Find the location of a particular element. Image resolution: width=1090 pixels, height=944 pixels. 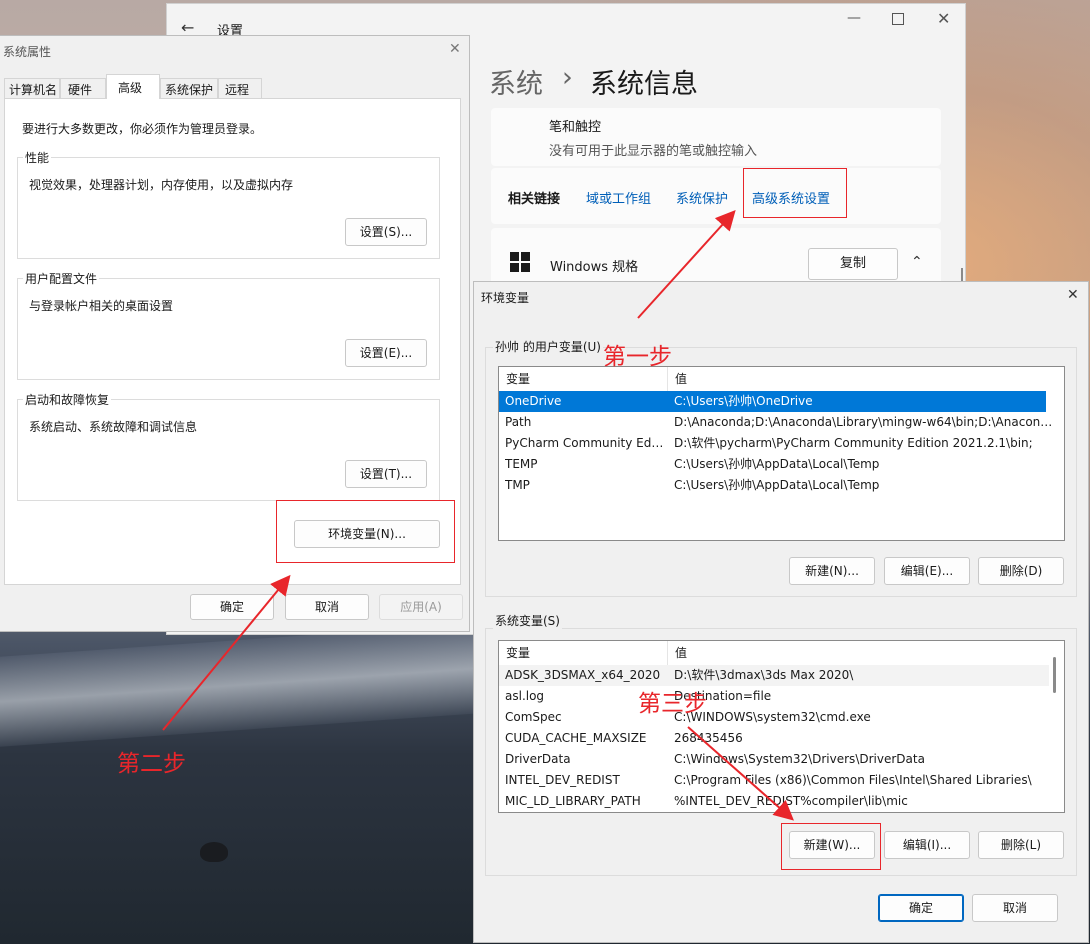

arrow-step1 is located at coordinates (686, 264).